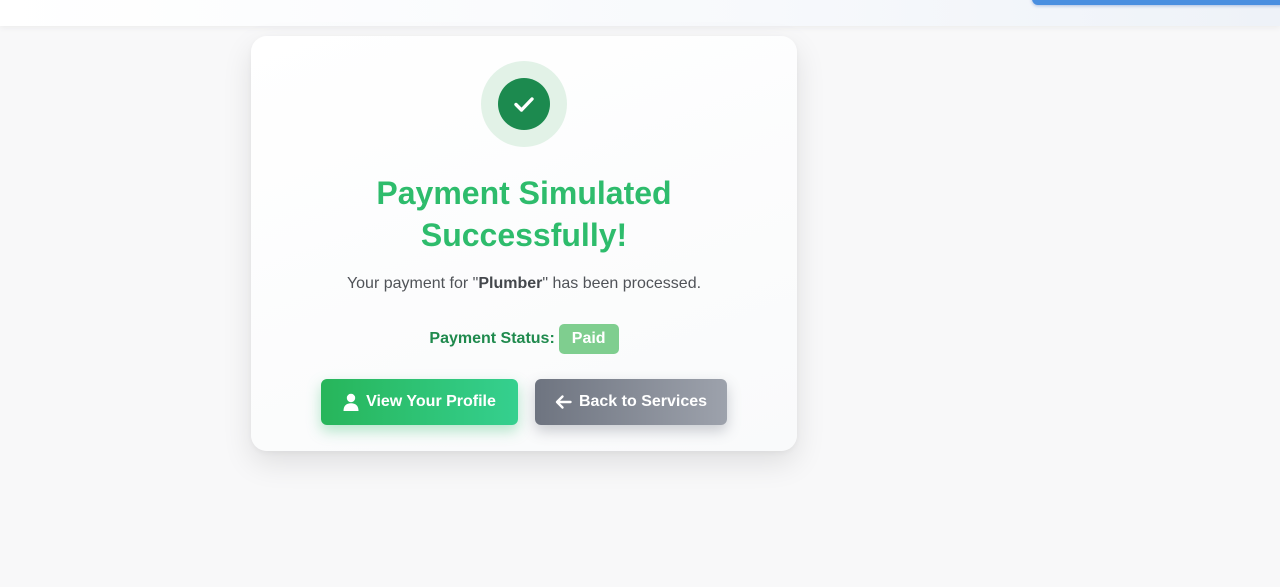 The width and height of the screenshot is (1280, 587). Describe the element at coordinates (492, 338) in the screenshot. I see `payment-status-label: Payment Status:` at that location.